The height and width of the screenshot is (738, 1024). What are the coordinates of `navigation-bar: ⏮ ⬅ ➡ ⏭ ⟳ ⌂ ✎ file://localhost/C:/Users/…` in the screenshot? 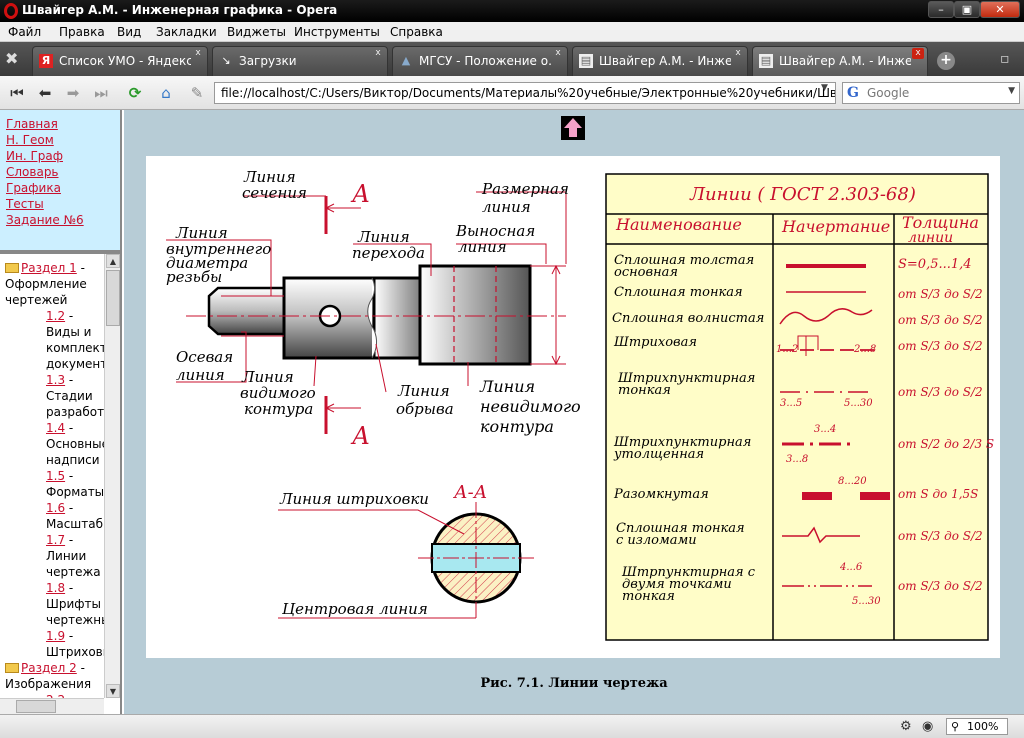 It's located at (512, 93).